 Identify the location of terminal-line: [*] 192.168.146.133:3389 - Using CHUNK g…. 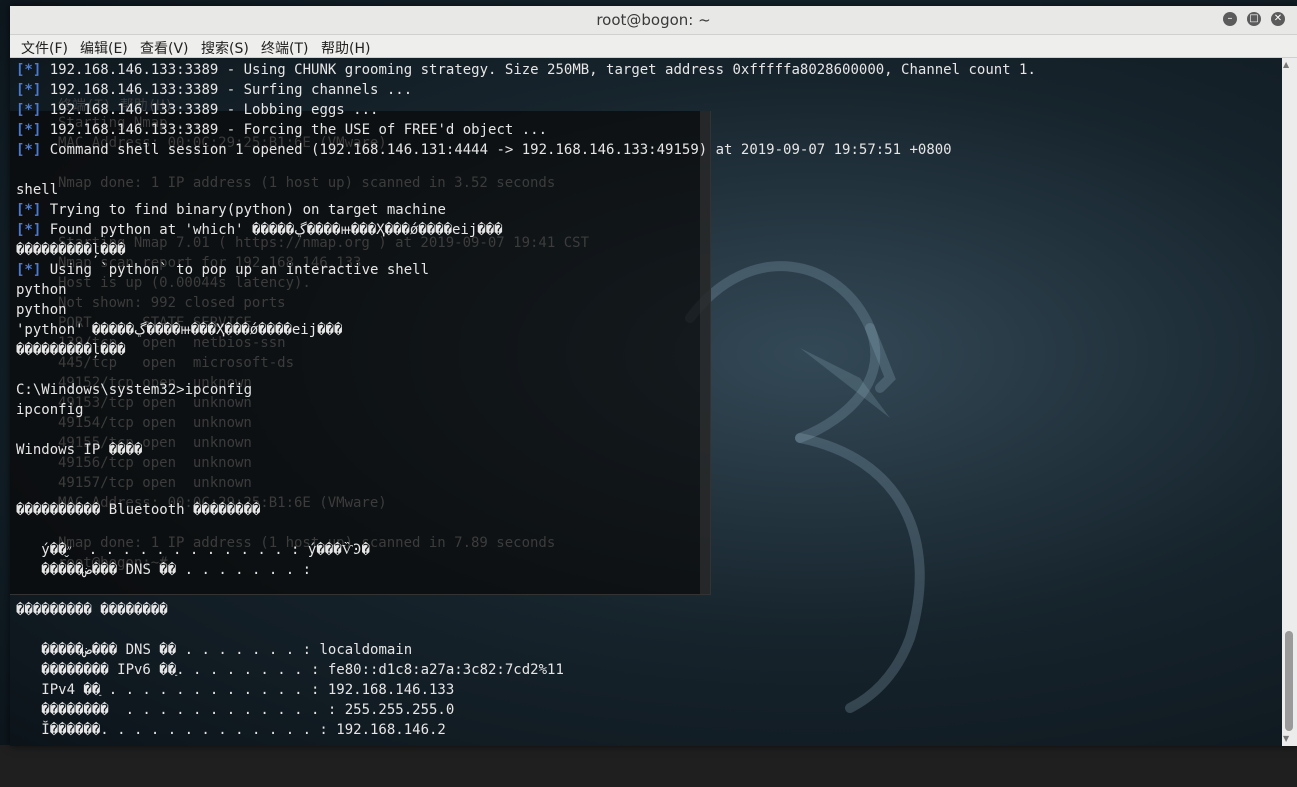
(526, 70).